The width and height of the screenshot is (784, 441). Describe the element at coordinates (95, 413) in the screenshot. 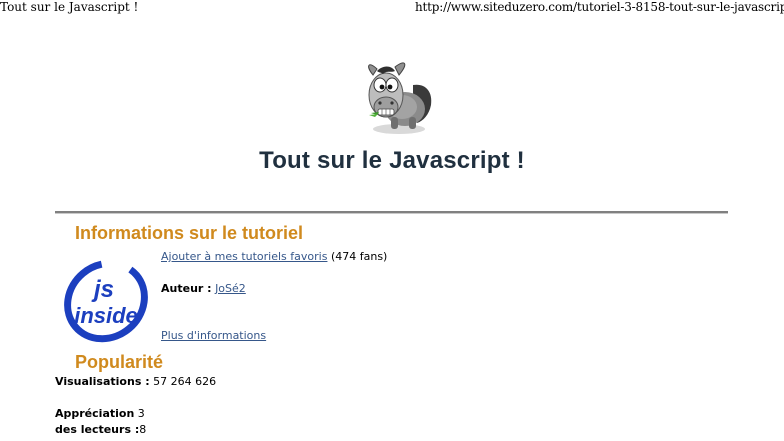

I see `rating-label-line1: Appréciation` at that location.